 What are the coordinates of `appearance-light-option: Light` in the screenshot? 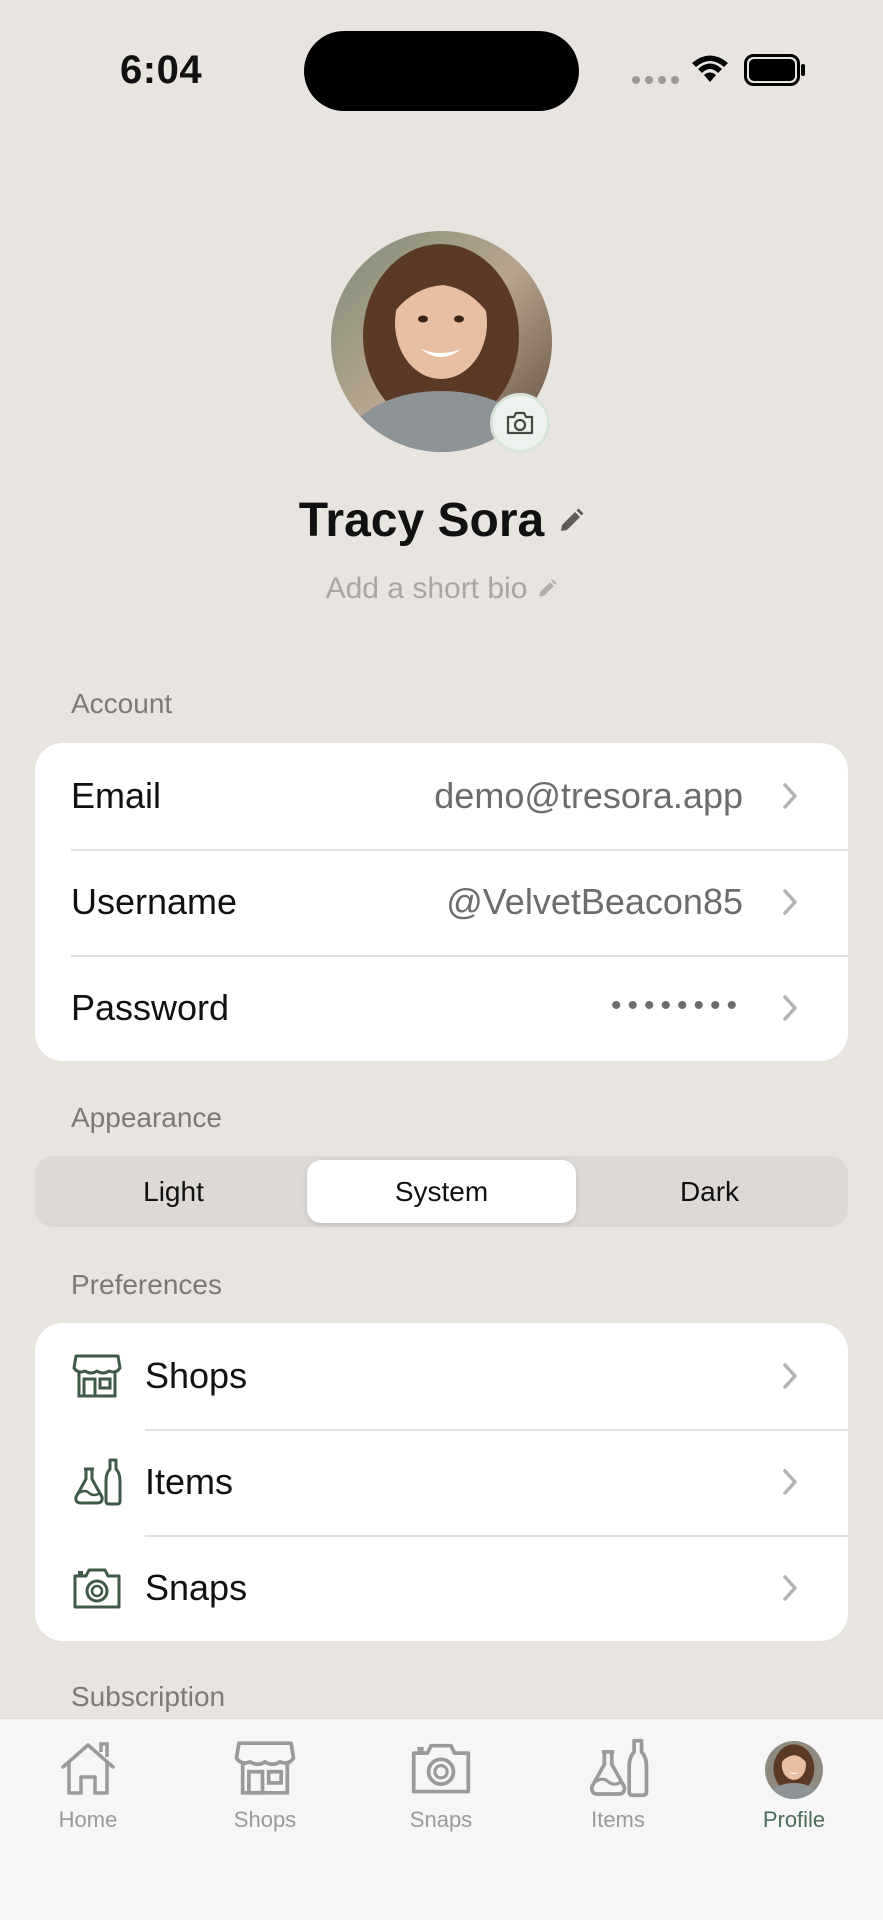 It's located at (173, 1191).